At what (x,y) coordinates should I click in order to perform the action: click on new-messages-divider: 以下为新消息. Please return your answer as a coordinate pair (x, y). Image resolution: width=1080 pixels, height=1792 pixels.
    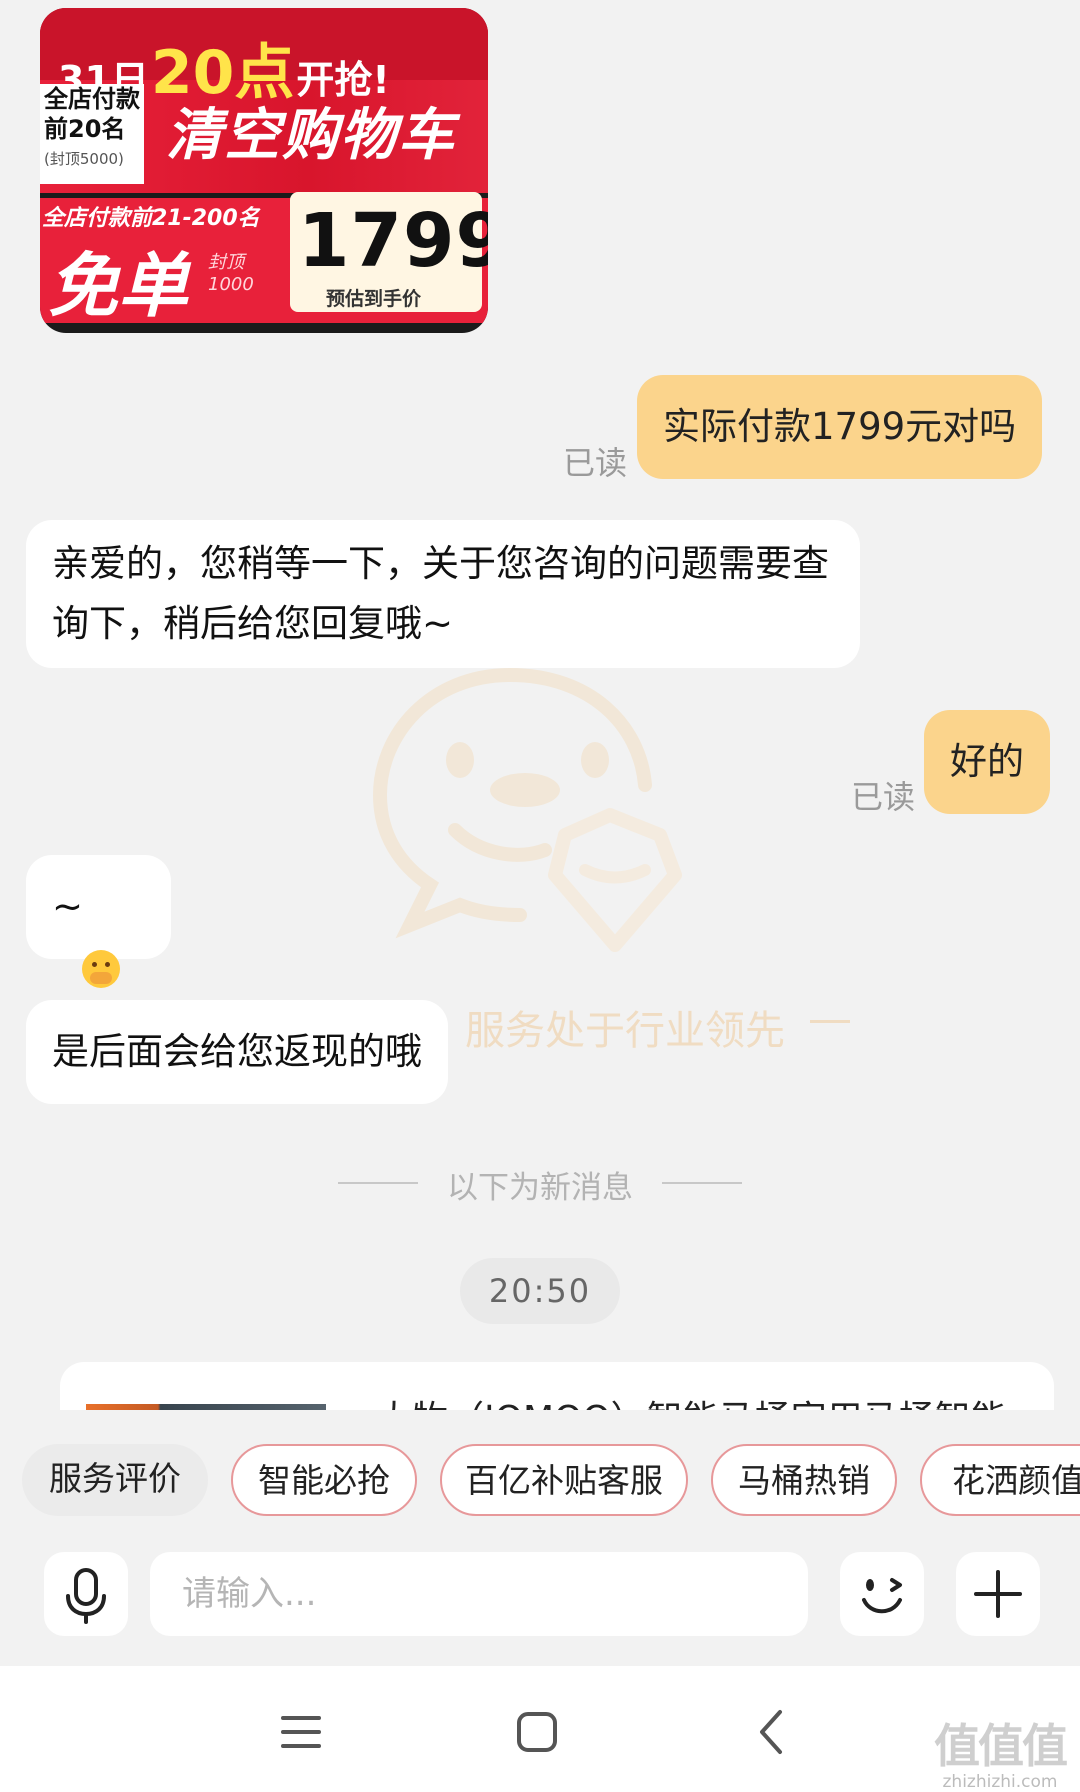
    Looking at the image, I should click on (540, 1184).